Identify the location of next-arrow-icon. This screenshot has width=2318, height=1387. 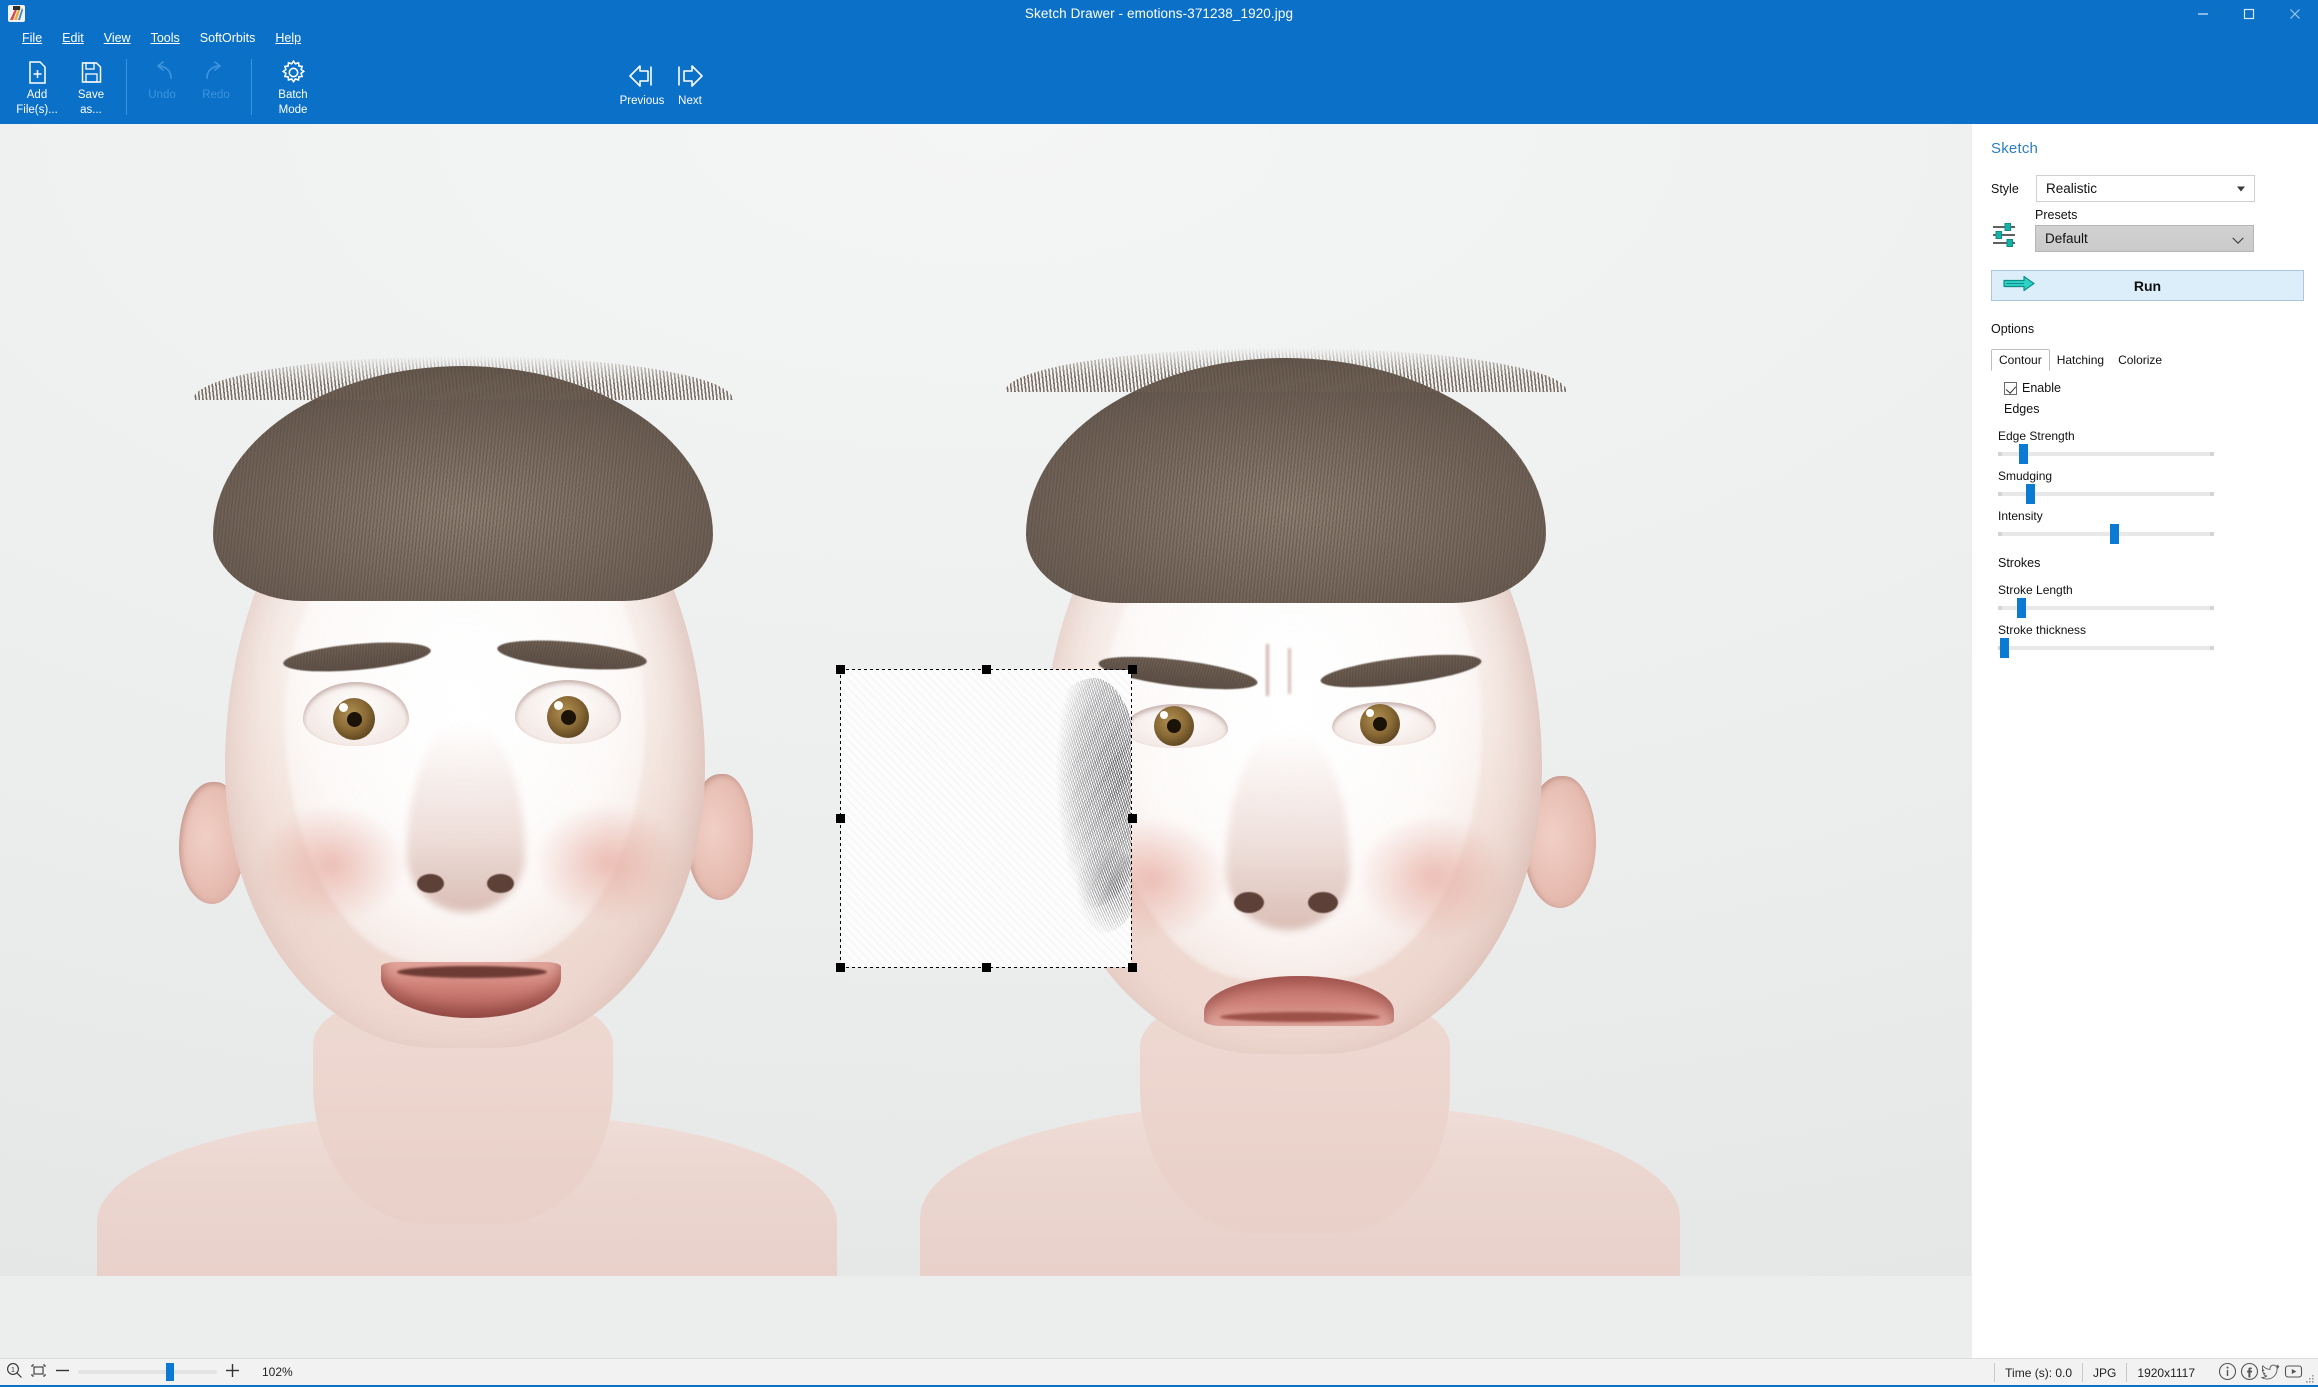
(690, 76).